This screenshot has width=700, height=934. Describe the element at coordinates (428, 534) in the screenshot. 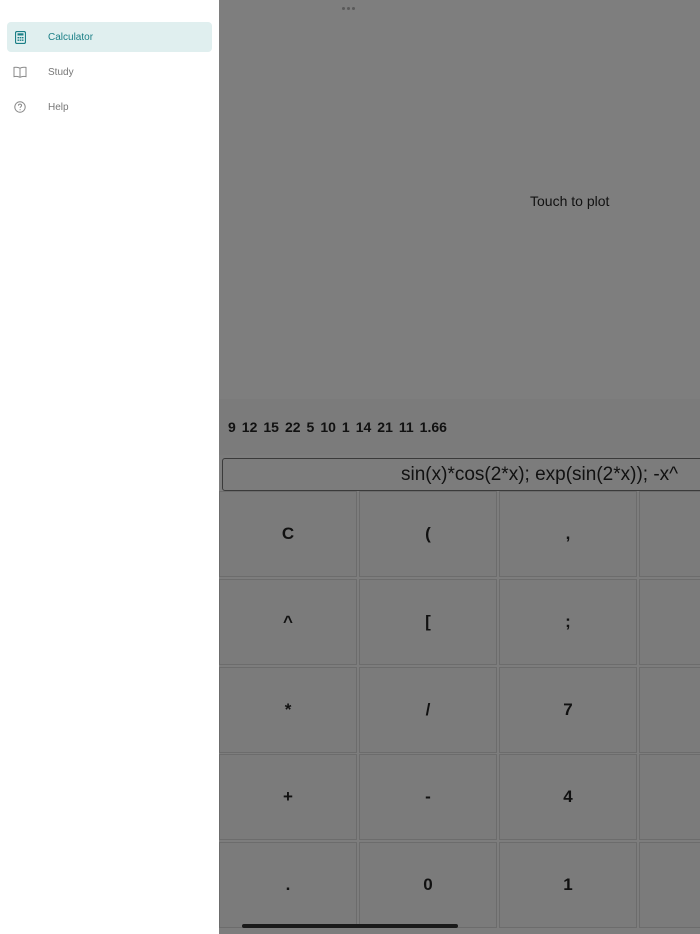

I see `key-open-paren: (` at that location.